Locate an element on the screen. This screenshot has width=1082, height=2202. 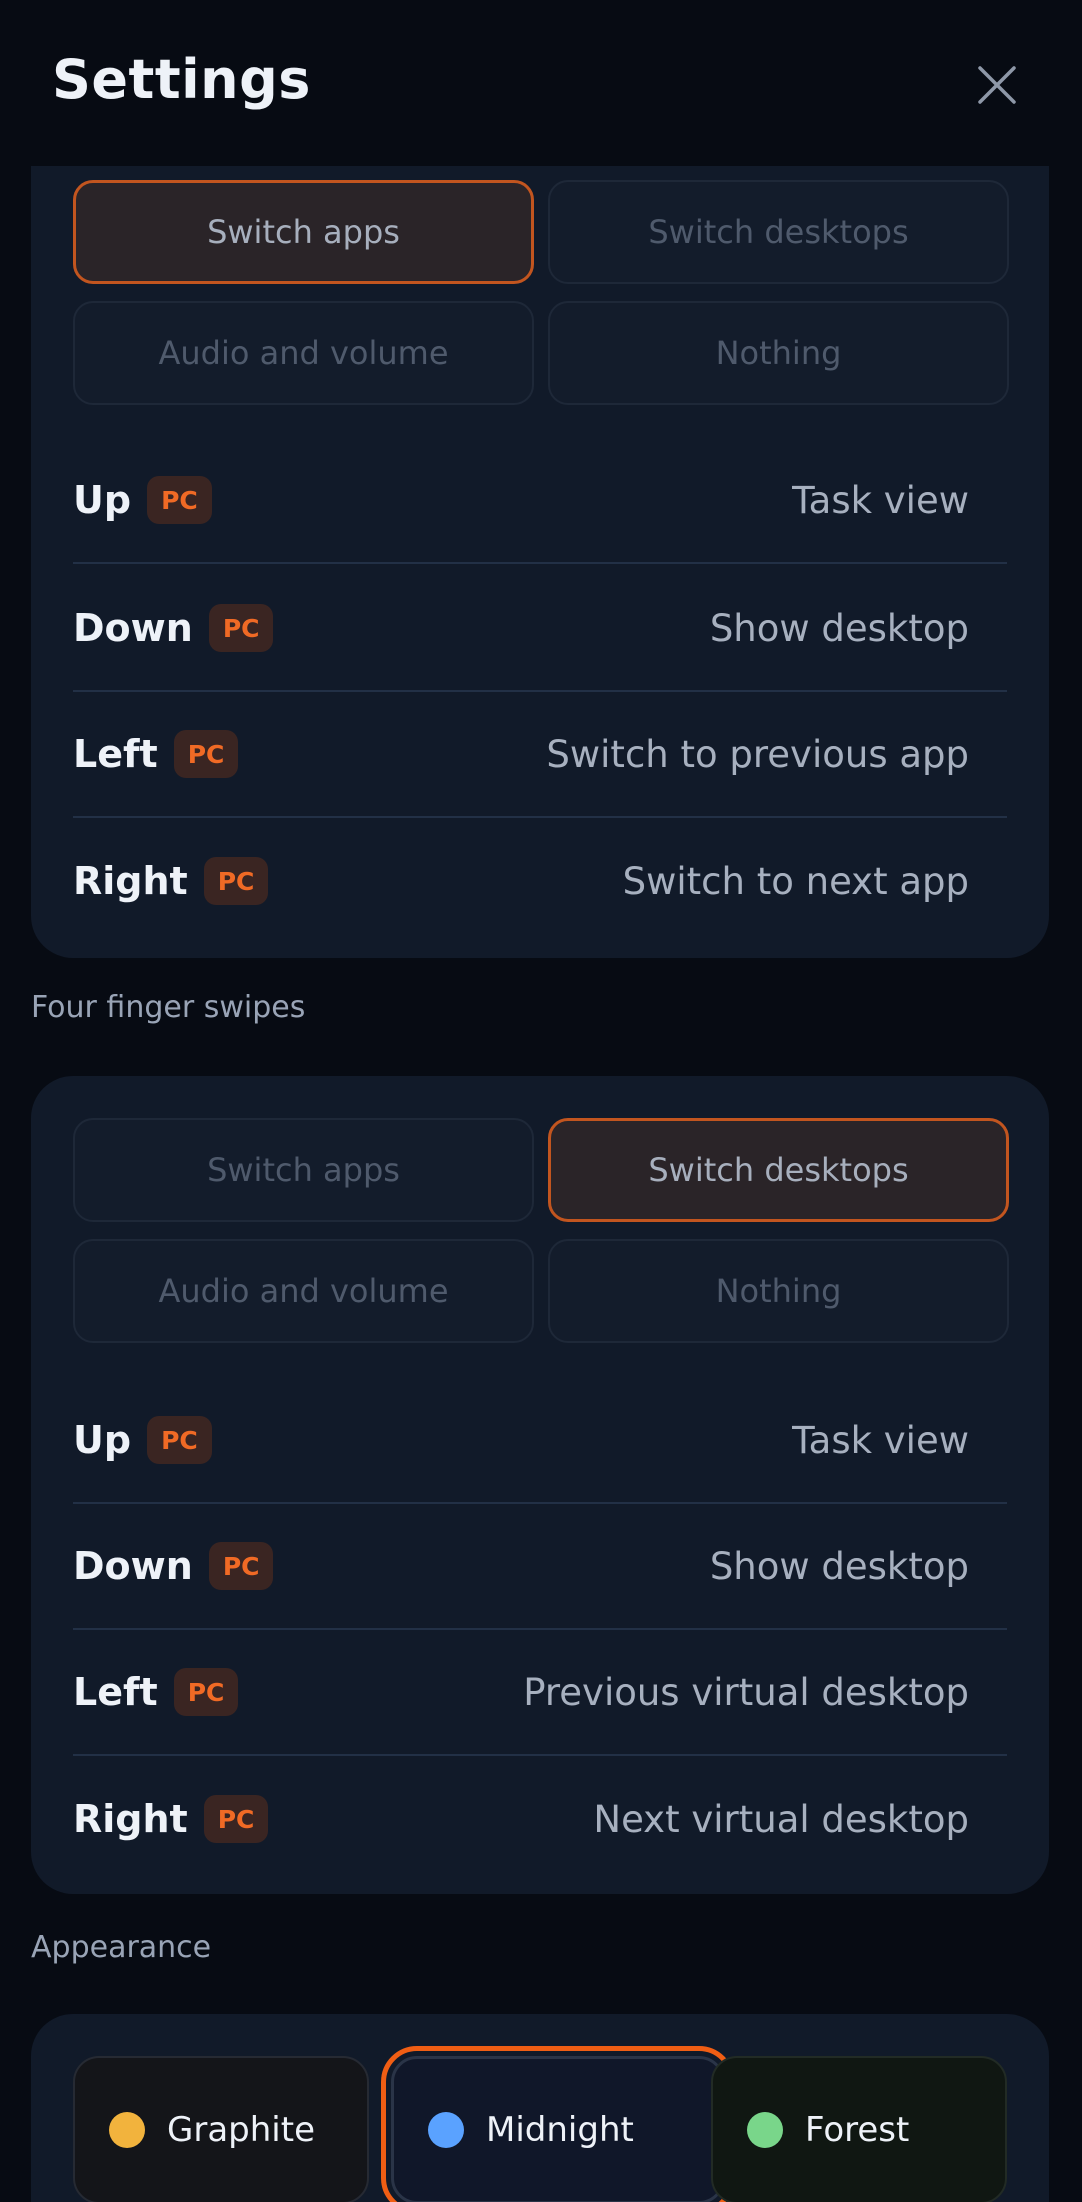
theme-forest: Forest is located at coordinates (859, 2129).